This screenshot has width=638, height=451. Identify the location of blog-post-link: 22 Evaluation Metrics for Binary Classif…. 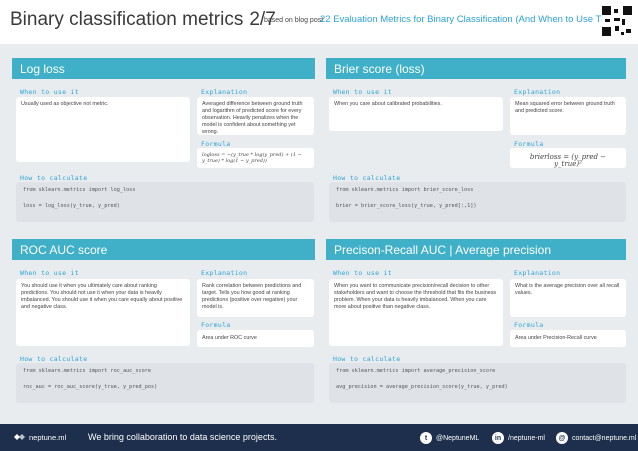
(471, 19).